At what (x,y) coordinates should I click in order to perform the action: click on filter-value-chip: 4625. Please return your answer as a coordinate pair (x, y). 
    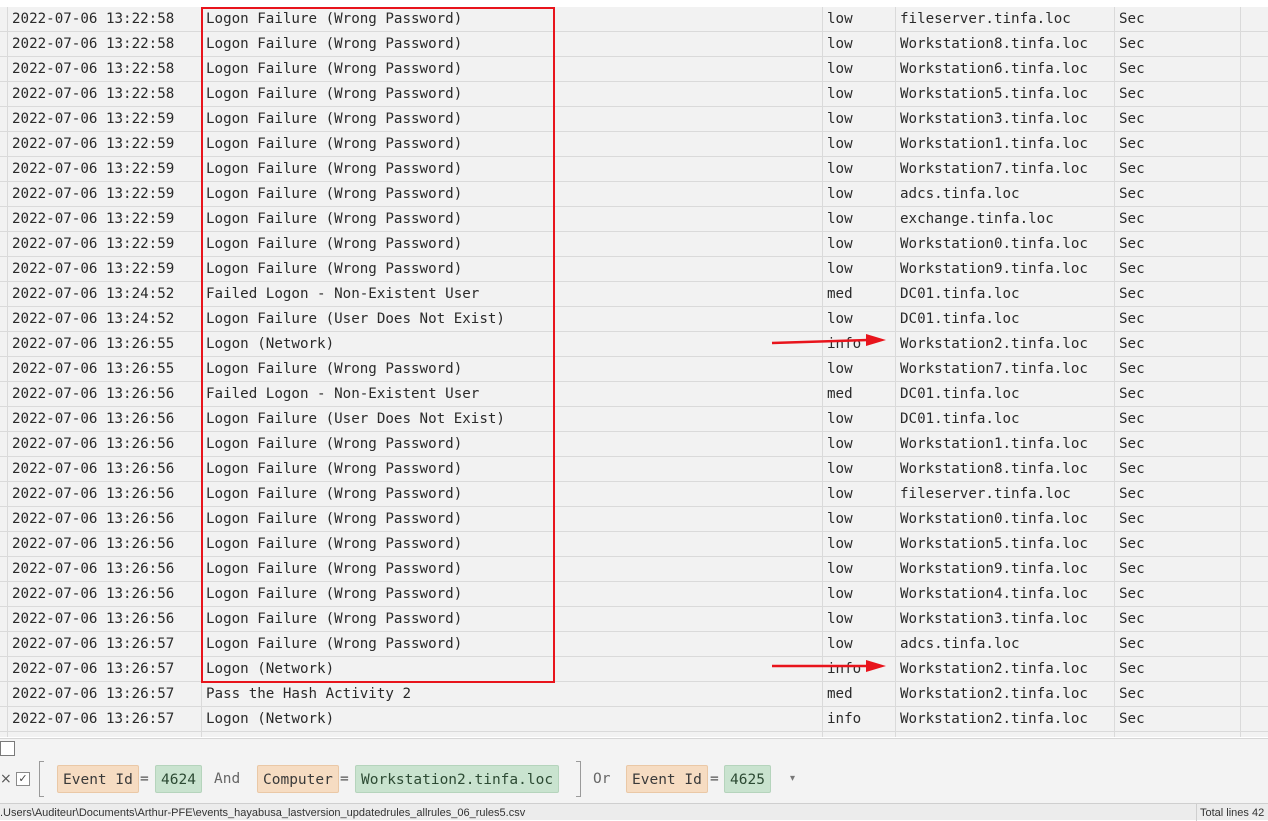
    Looking at the image, I should click on (747, 779).